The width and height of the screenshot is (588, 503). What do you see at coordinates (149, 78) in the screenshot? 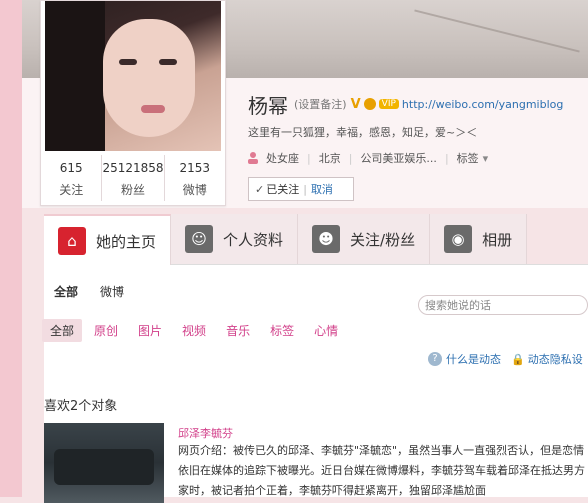
I see `avatar-face` at bounding box center [149, 78].